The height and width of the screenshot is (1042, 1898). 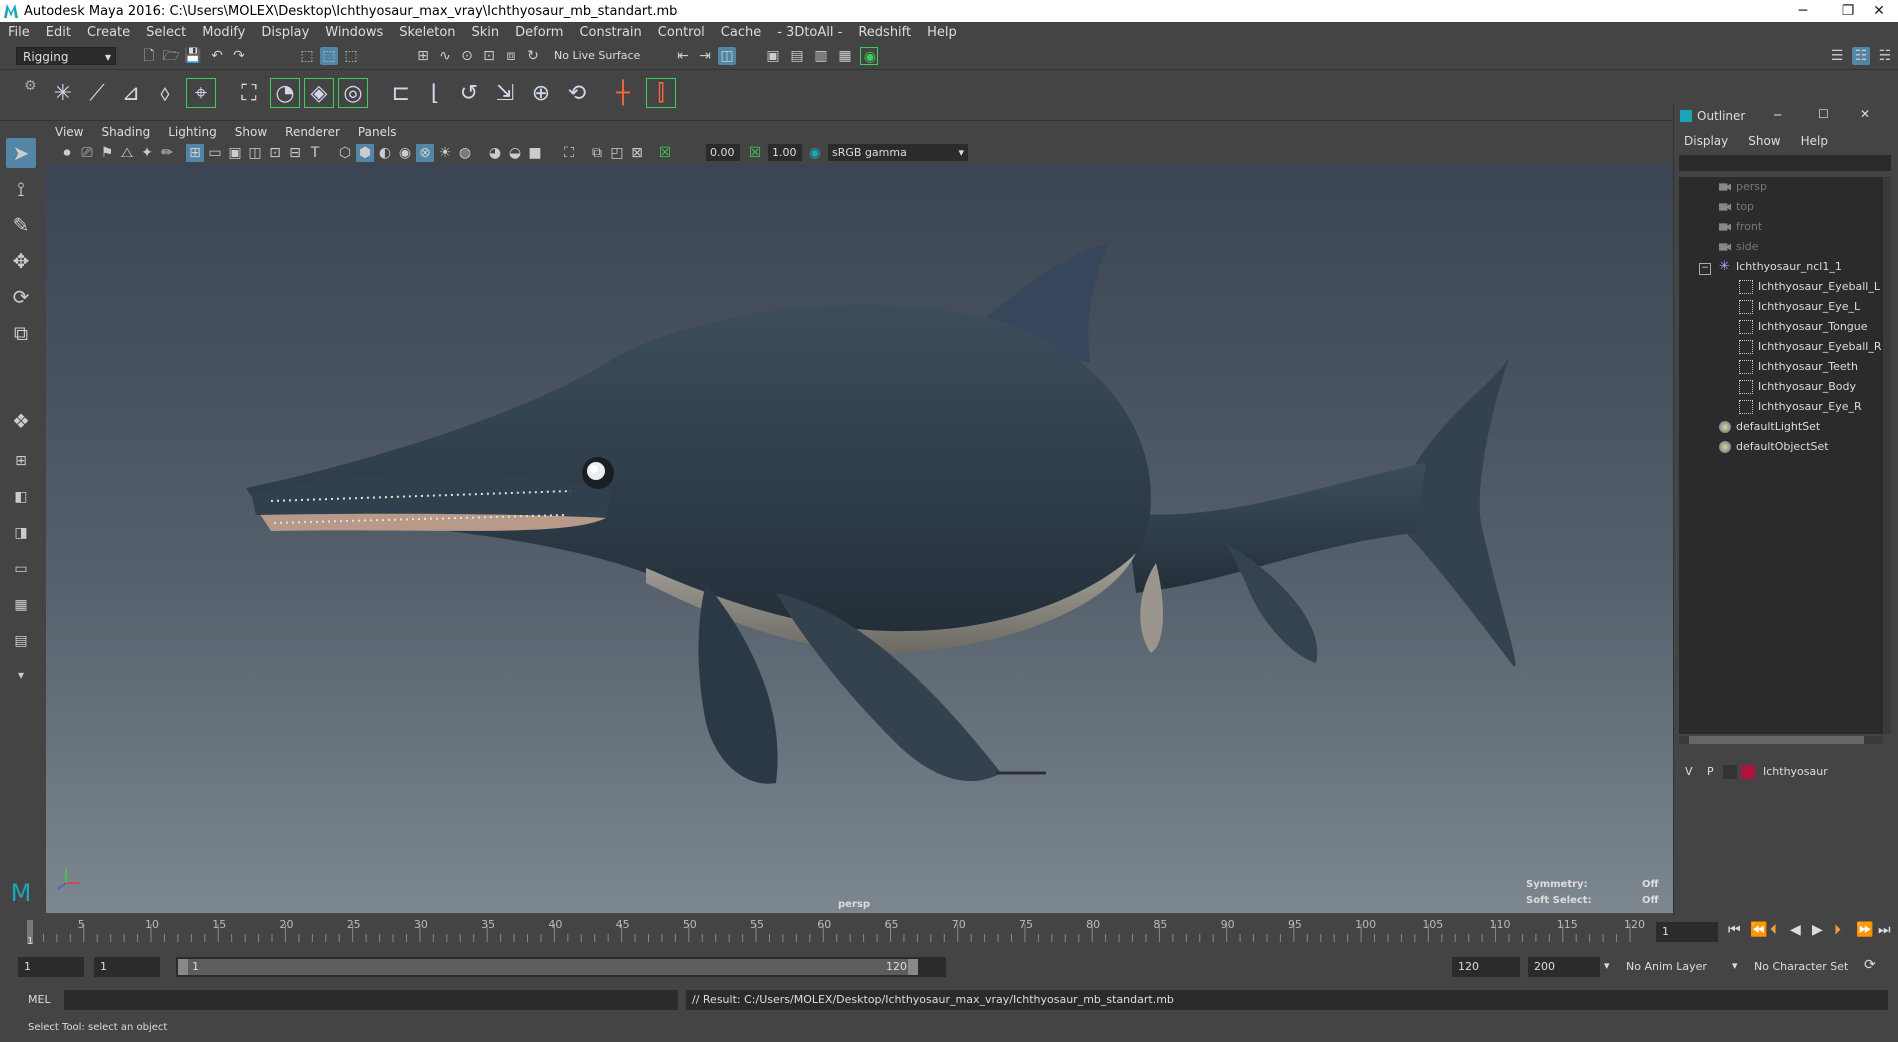 What do you see at coordinates (665, 153) in the screenshot?
I see `exposure-icon: ☒` at bounding box center [665, 153].